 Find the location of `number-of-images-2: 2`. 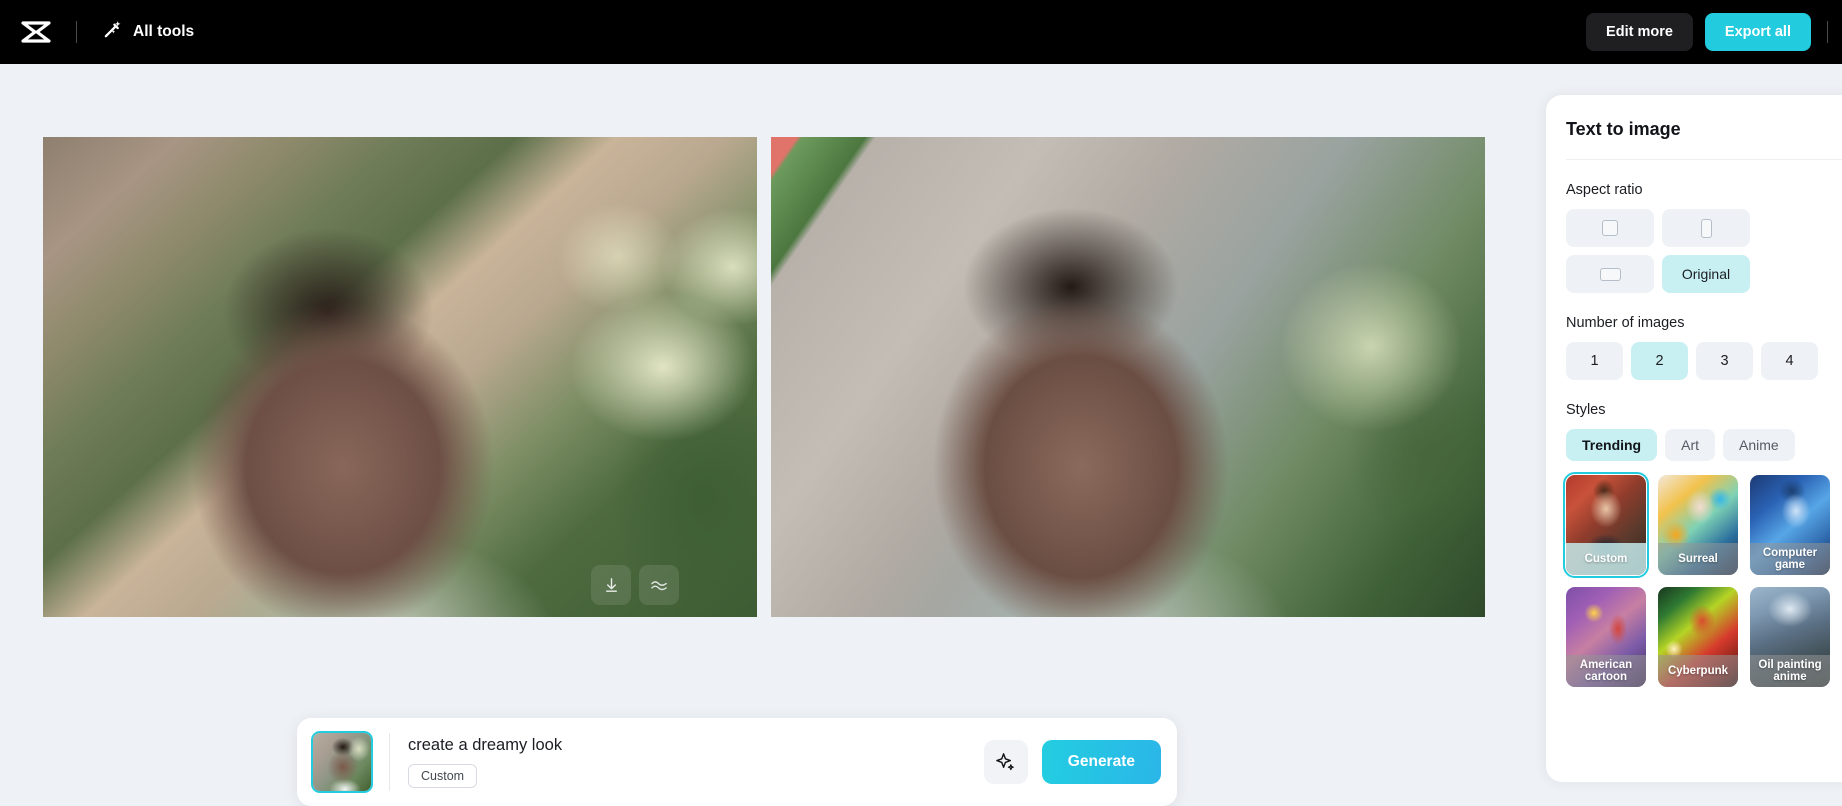

number-of-images-2: 2 is located at coordinates (1659, 361).